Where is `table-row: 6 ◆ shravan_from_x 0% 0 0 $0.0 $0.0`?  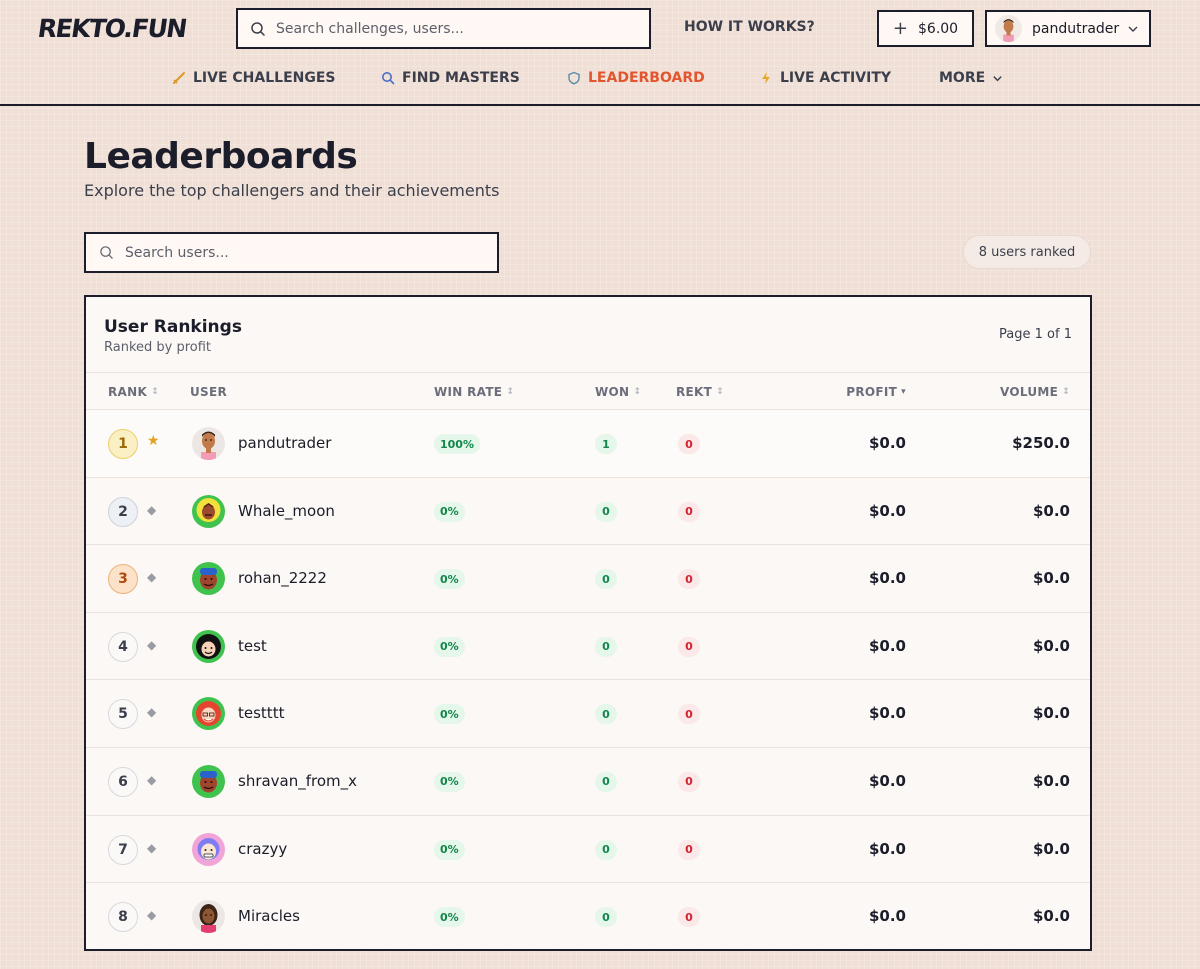 table-row: 6 ◆ shravan_from_x 0% 0 0 $0.0 $0.0 is located at coordinates (588, 782).